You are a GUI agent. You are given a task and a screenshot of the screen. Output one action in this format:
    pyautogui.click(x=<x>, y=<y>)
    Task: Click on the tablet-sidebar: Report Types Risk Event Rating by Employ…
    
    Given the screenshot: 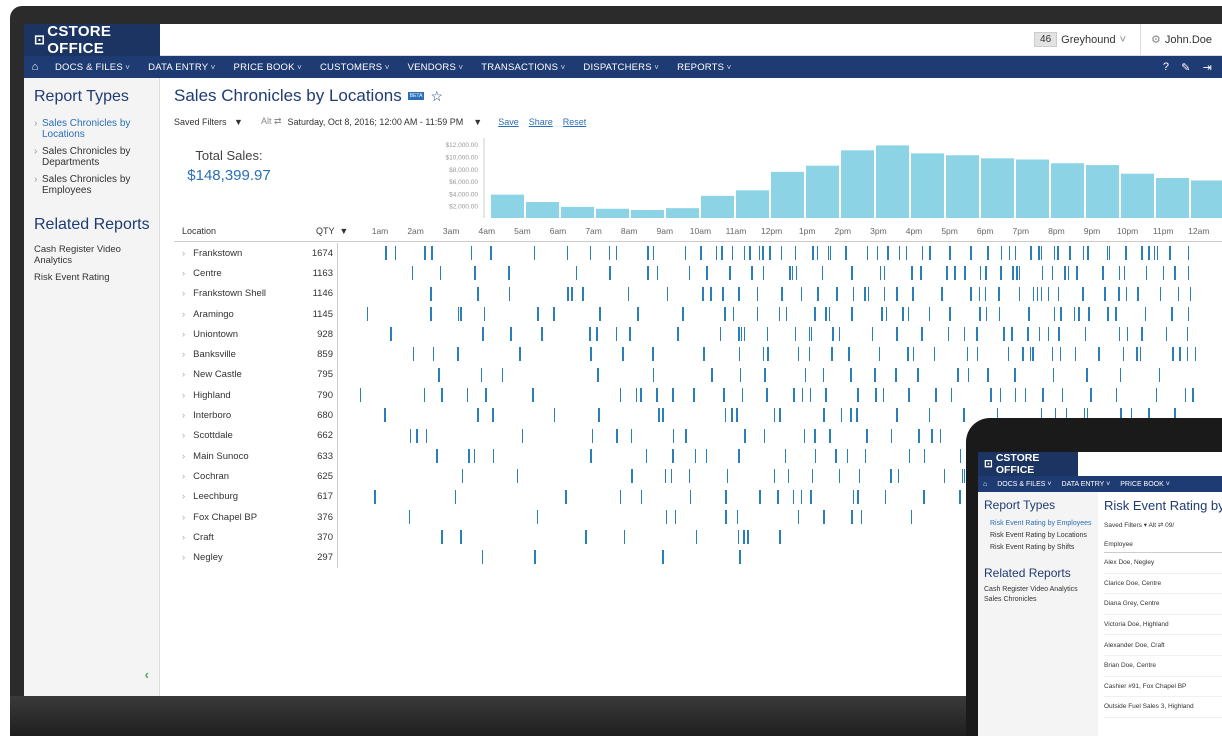 What is the action you would take?
    pyautogui.click(x=1038, y=614)
    